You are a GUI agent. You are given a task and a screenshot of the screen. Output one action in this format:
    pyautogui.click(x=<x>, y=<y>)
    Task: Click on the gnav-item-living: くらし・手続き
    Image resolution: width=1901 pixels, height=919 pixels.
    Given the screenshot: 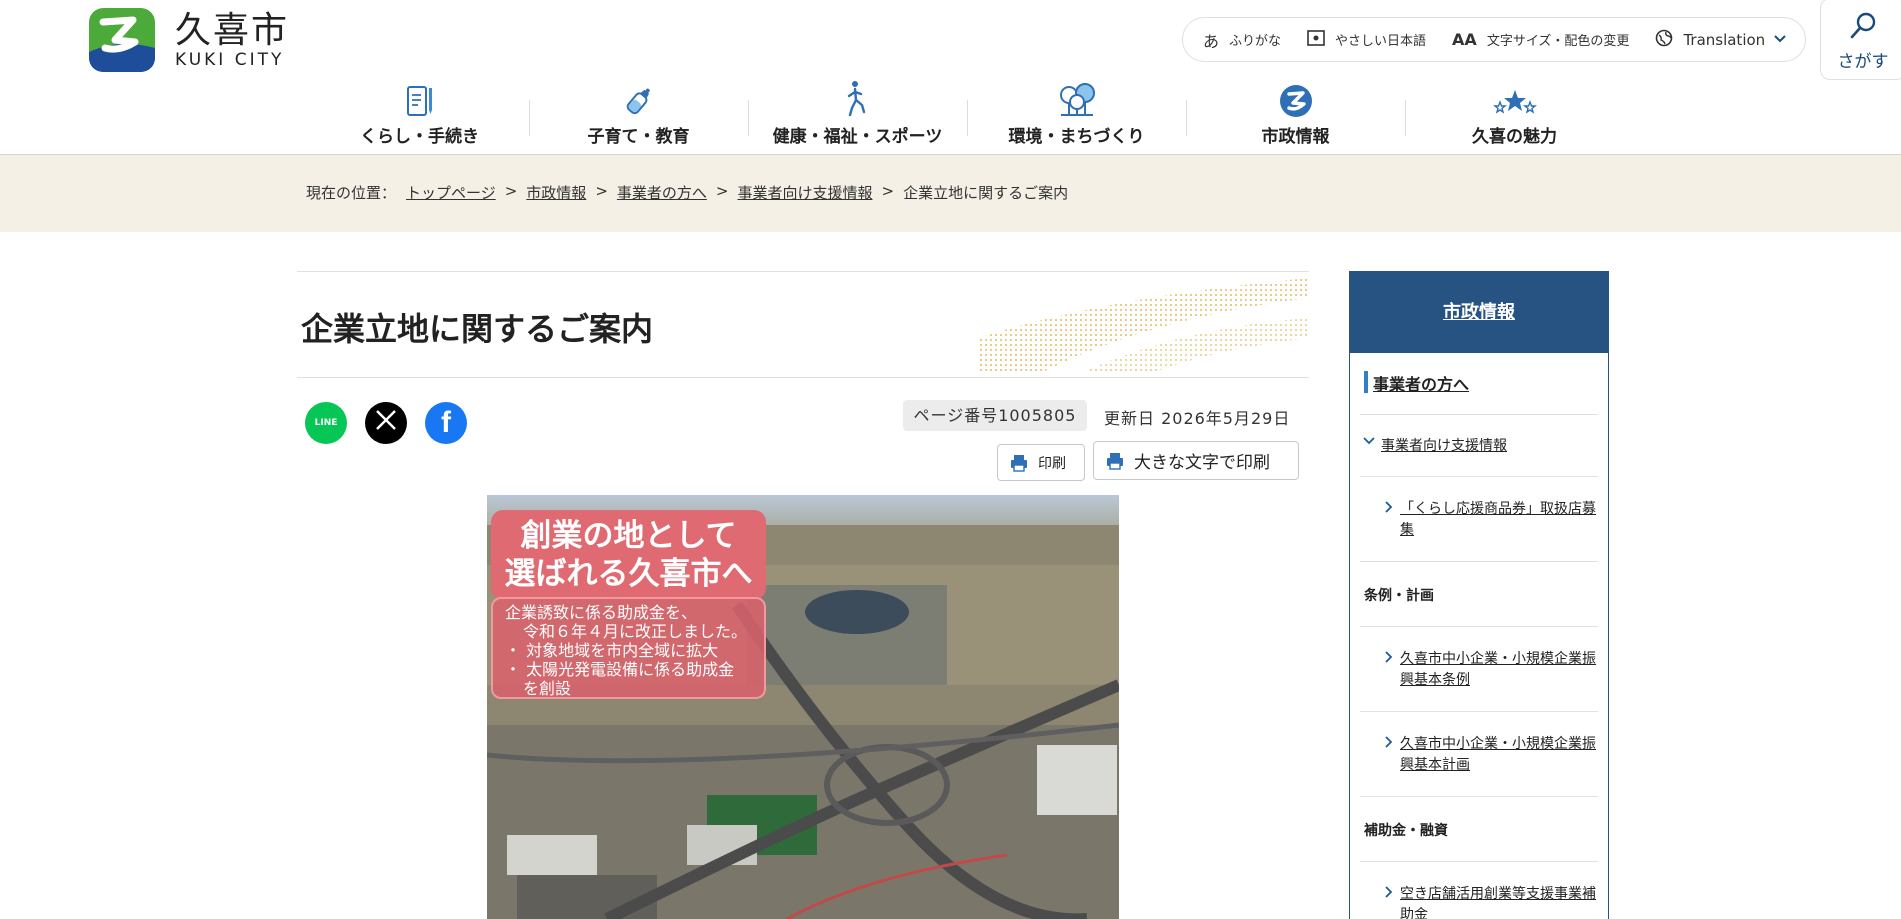 What is the action you would take?
    pyautogui.click(x=419, y=115)
    